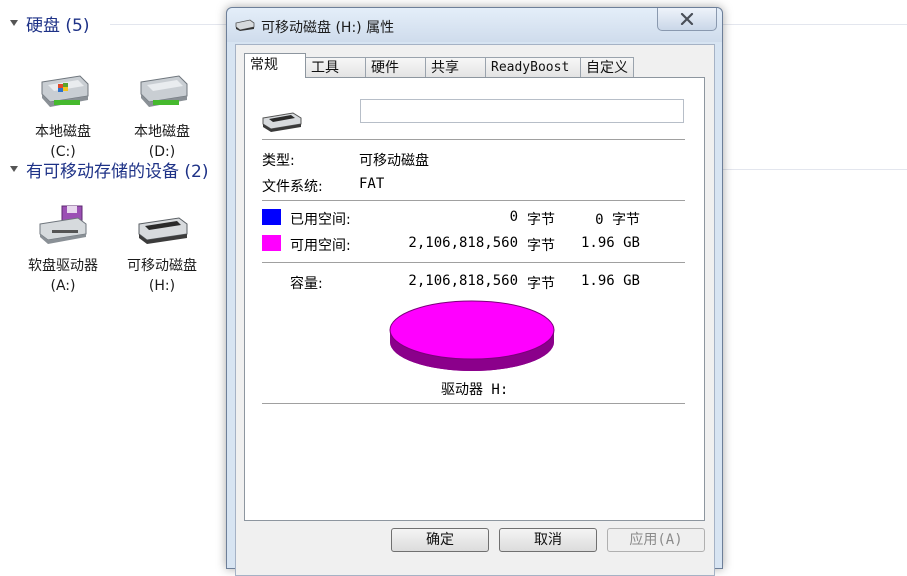 This screenshot has height=576, width=907. Describe the element at coordinates (533, 67) in the screenshot. I see `tab-readyboost: ReadyBoost` at that location.